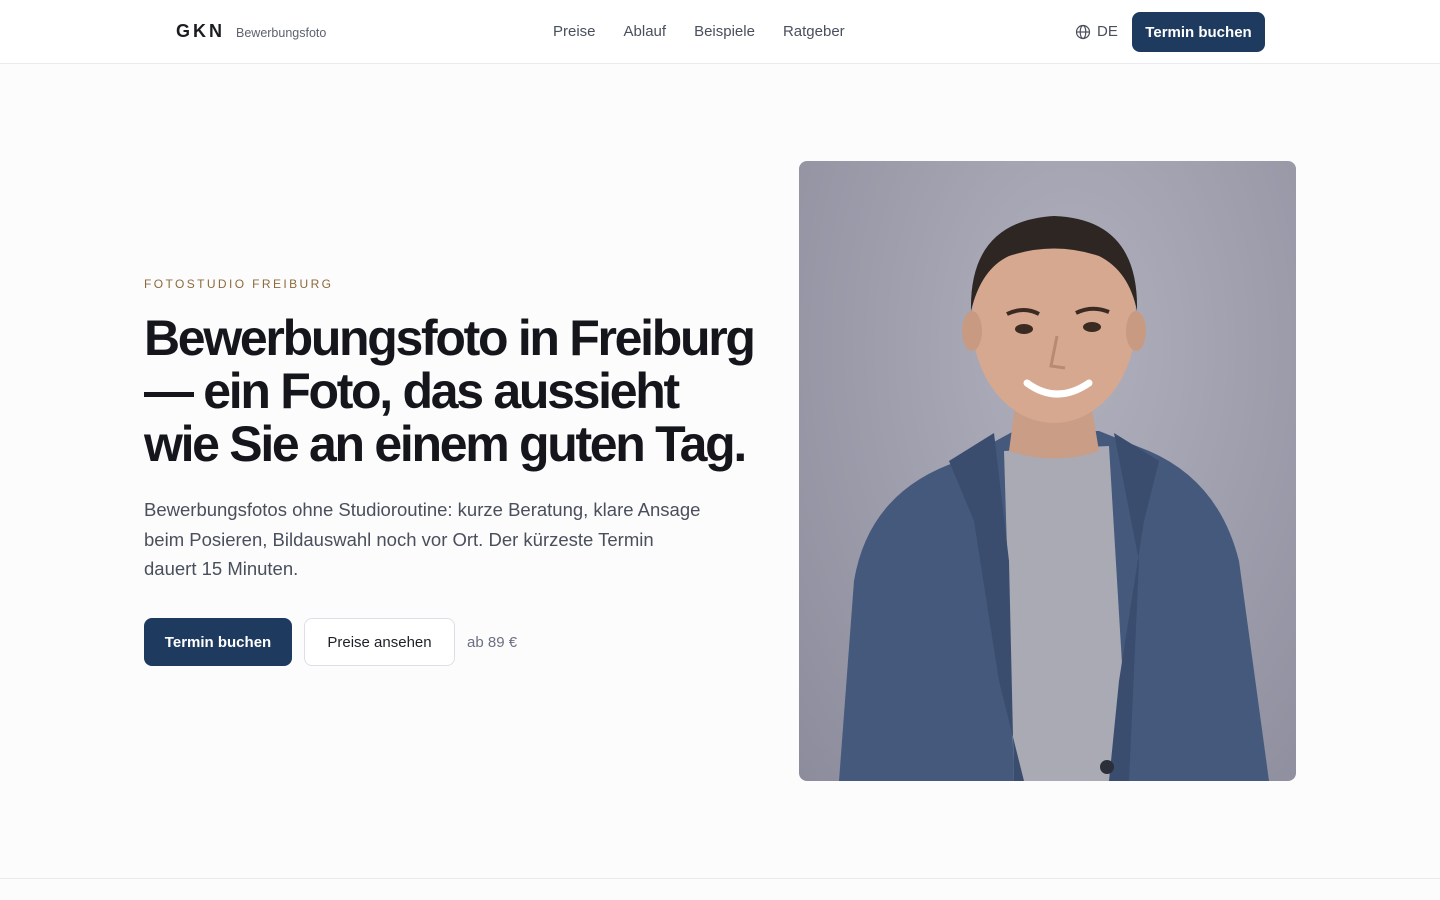 The height and width of the screenshot is (900, 1440). Describe the element at coordinates (1096, 31) in the screenshot. I see `language-switcher: DE` at that location.